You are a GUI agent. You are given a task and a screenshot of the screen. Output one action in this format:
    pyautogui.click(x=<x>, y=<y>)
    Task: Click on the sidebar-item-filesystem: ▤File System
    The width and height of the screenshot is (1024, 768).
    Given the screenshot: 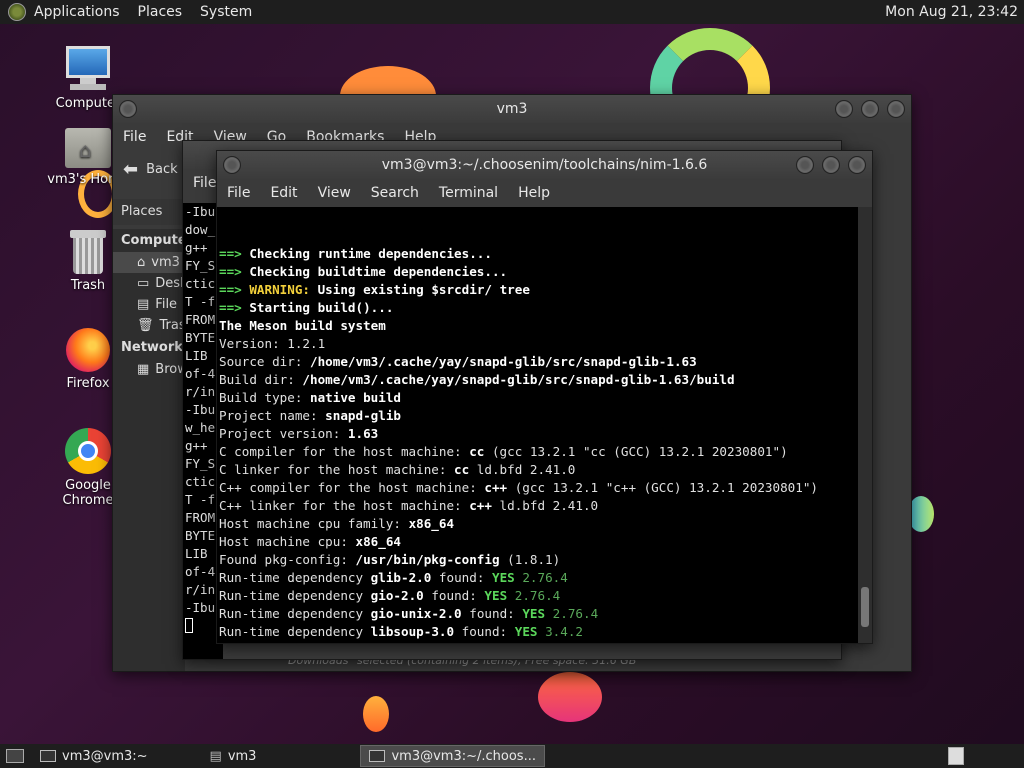 What is the action you would take?
    pyautogui.click(x=149, y=304)
    